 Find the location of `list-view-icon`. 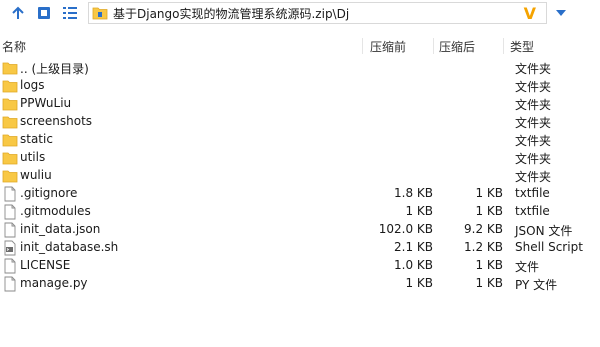

list-view-icon is located at coordinates (70, 13).